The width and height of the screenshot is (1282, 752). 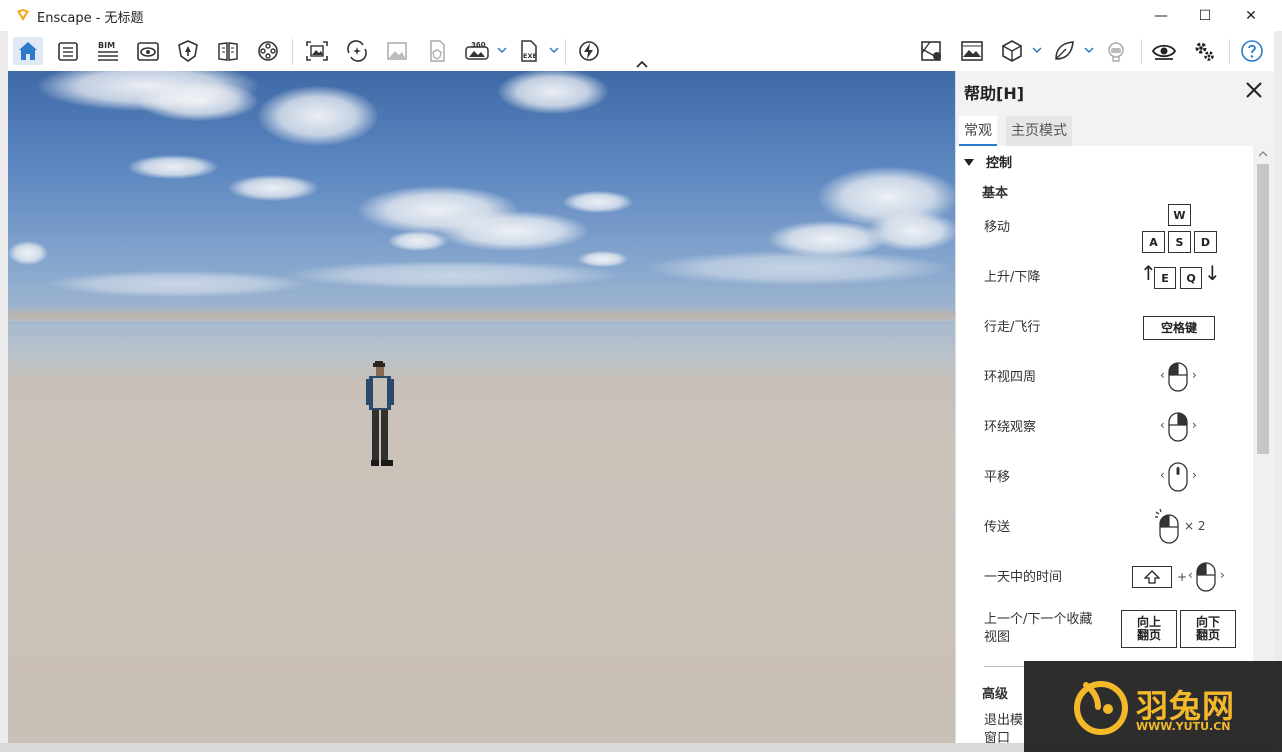 What do you see at coordinates (642, 64) in the screenshot?
I see `chevron-up-icon` at bounding box center [642, 64].